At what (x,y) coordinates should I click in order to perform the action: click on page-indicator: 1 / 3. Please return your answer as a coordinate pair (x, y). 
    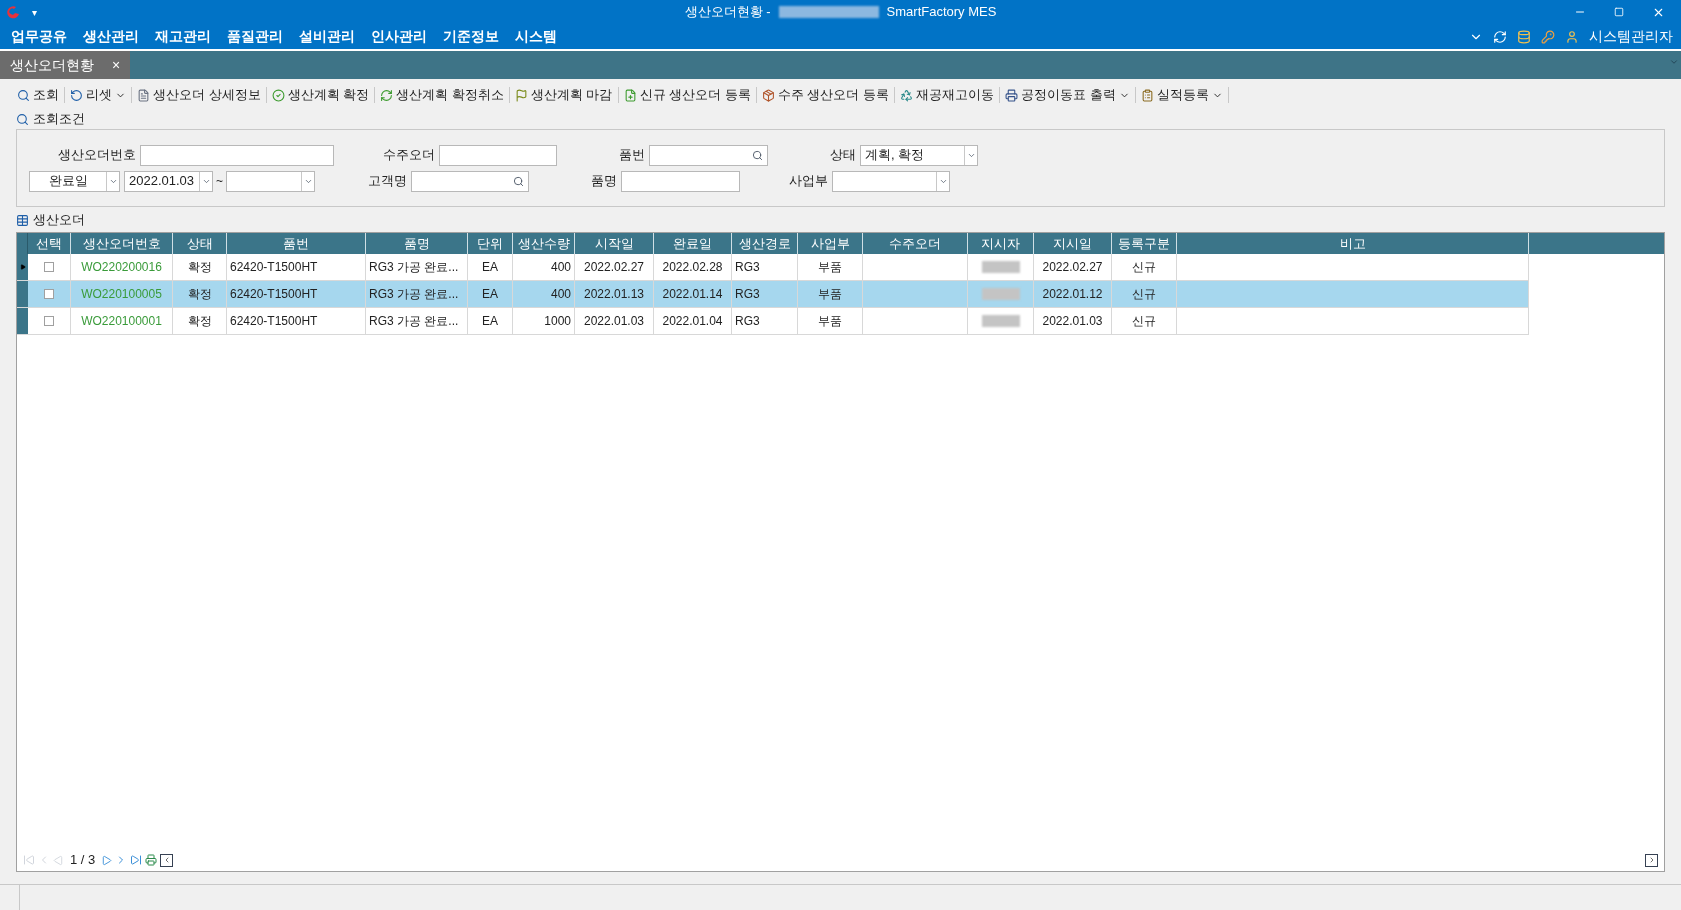
    Looking at the image, I should click on (83, 860).